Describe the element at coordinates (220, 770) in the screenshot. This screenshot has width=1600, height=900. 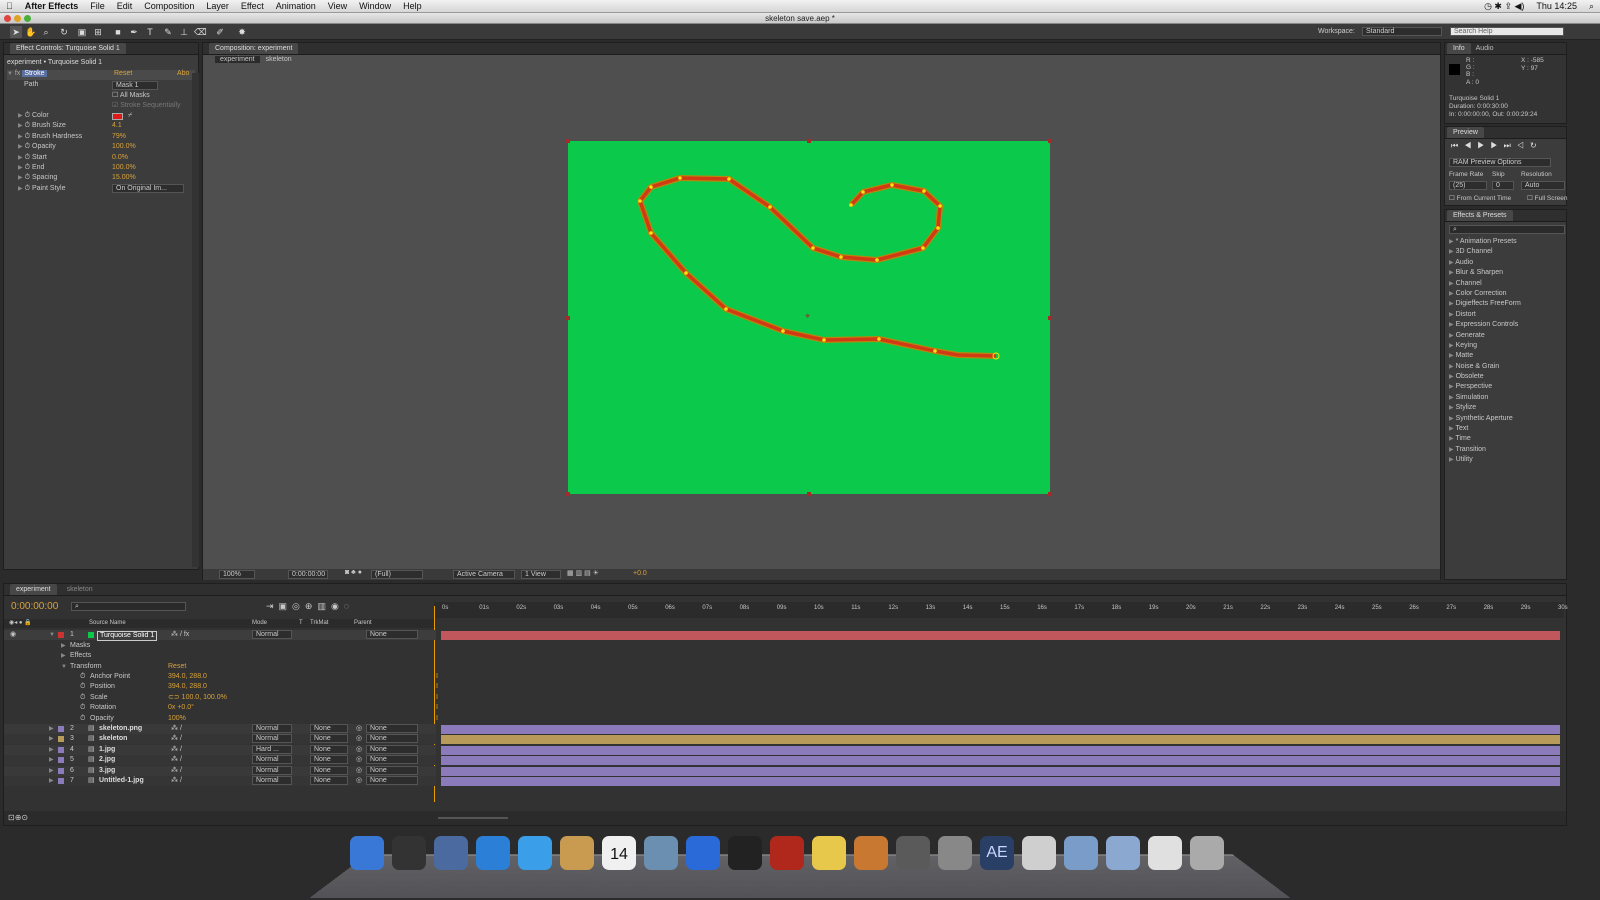
I see `layer-row-6: ▶ 6 ▤ 3.jpg ⁂ / Normal None ◎ None` at that location.